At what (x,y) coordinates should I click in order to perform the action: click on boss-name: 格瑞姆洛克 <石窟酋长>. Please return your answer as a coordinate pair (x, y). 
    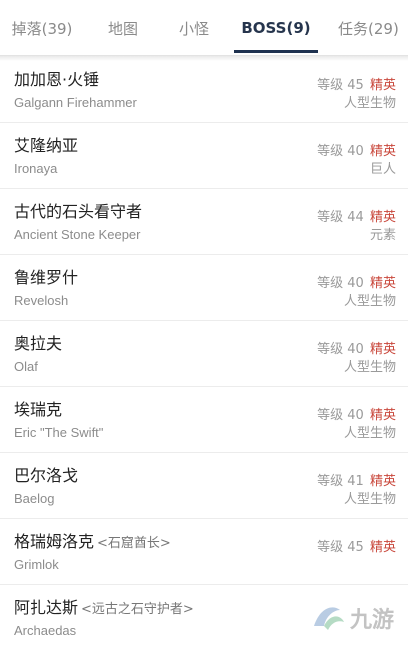
    Looking at the image, I should click on (92, 541).